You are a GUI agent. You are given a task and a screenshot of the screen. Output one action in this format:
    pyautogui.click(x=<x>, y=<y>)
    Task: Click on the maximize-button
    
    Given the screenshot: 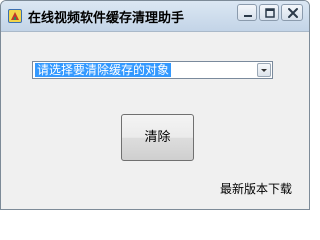 What is the action you would take?
    pyautogui.click(x=269, y=12)
    